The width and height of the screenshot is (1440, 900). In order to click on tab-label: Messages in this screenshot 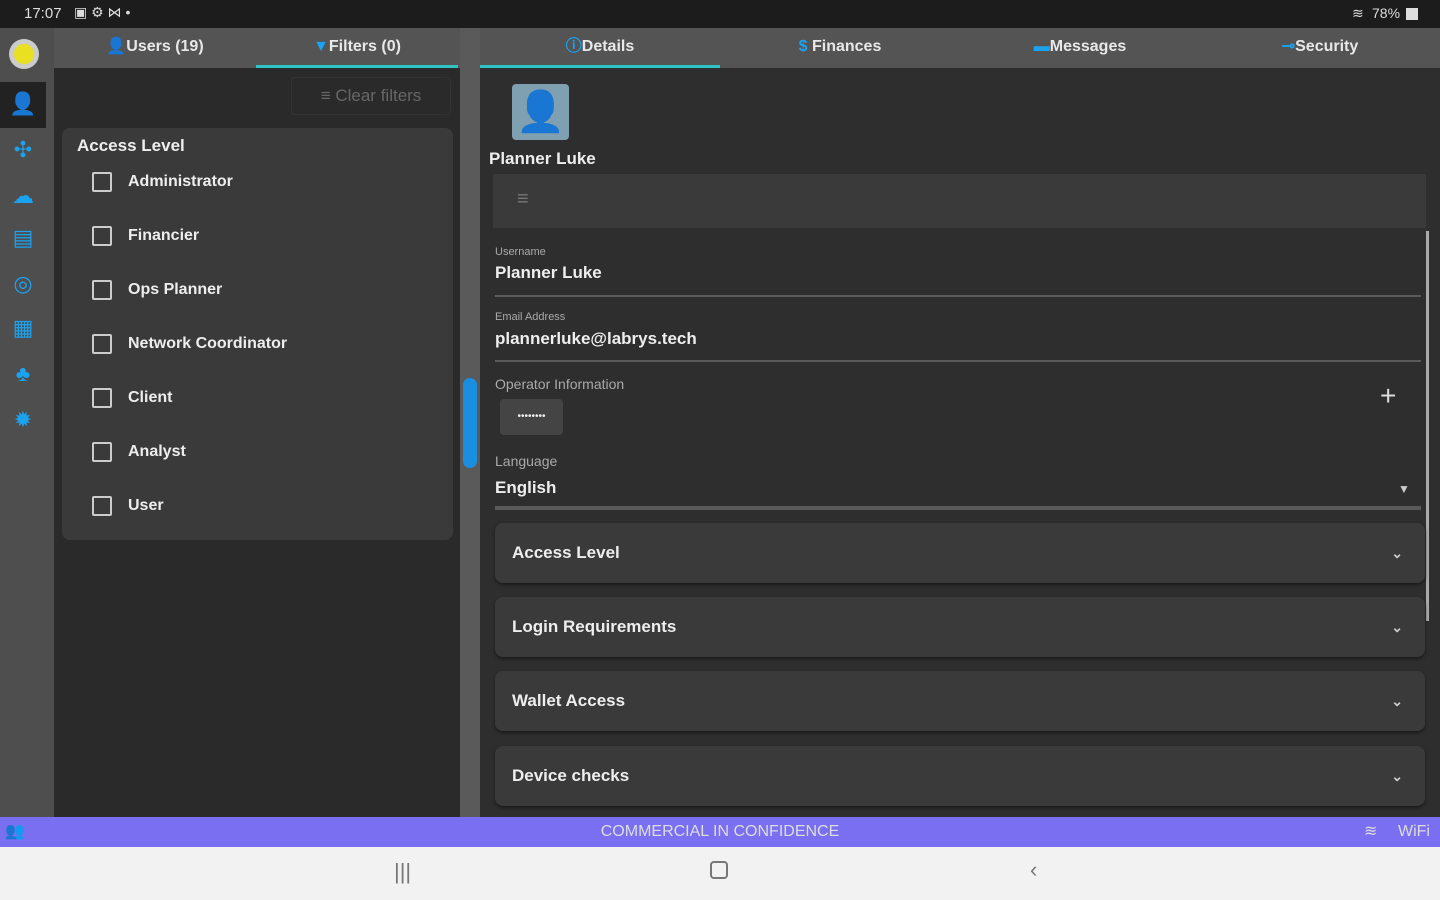, I will do `click(1088, 46)`.